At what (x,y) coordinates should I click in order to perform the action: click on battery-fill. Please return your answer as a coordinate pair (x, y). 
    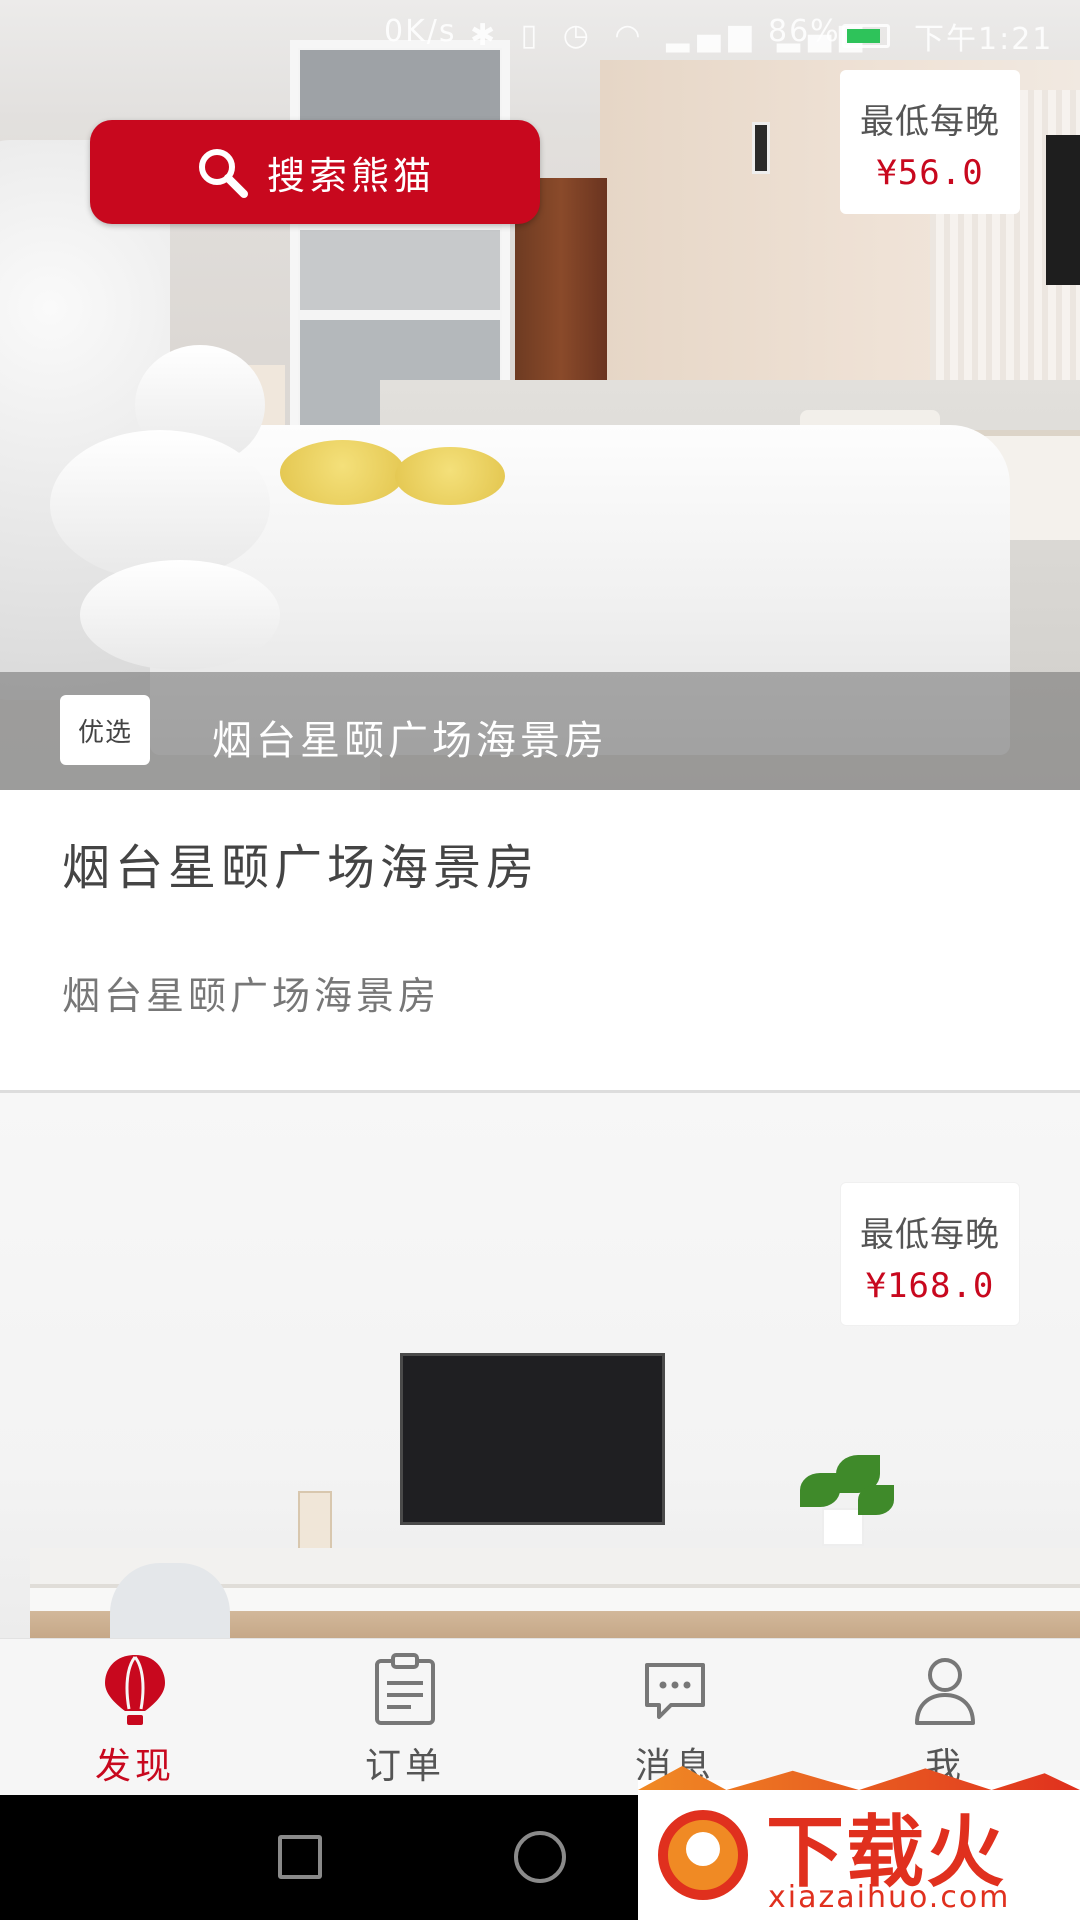
    Looking at the image, I should click on (863, 36).